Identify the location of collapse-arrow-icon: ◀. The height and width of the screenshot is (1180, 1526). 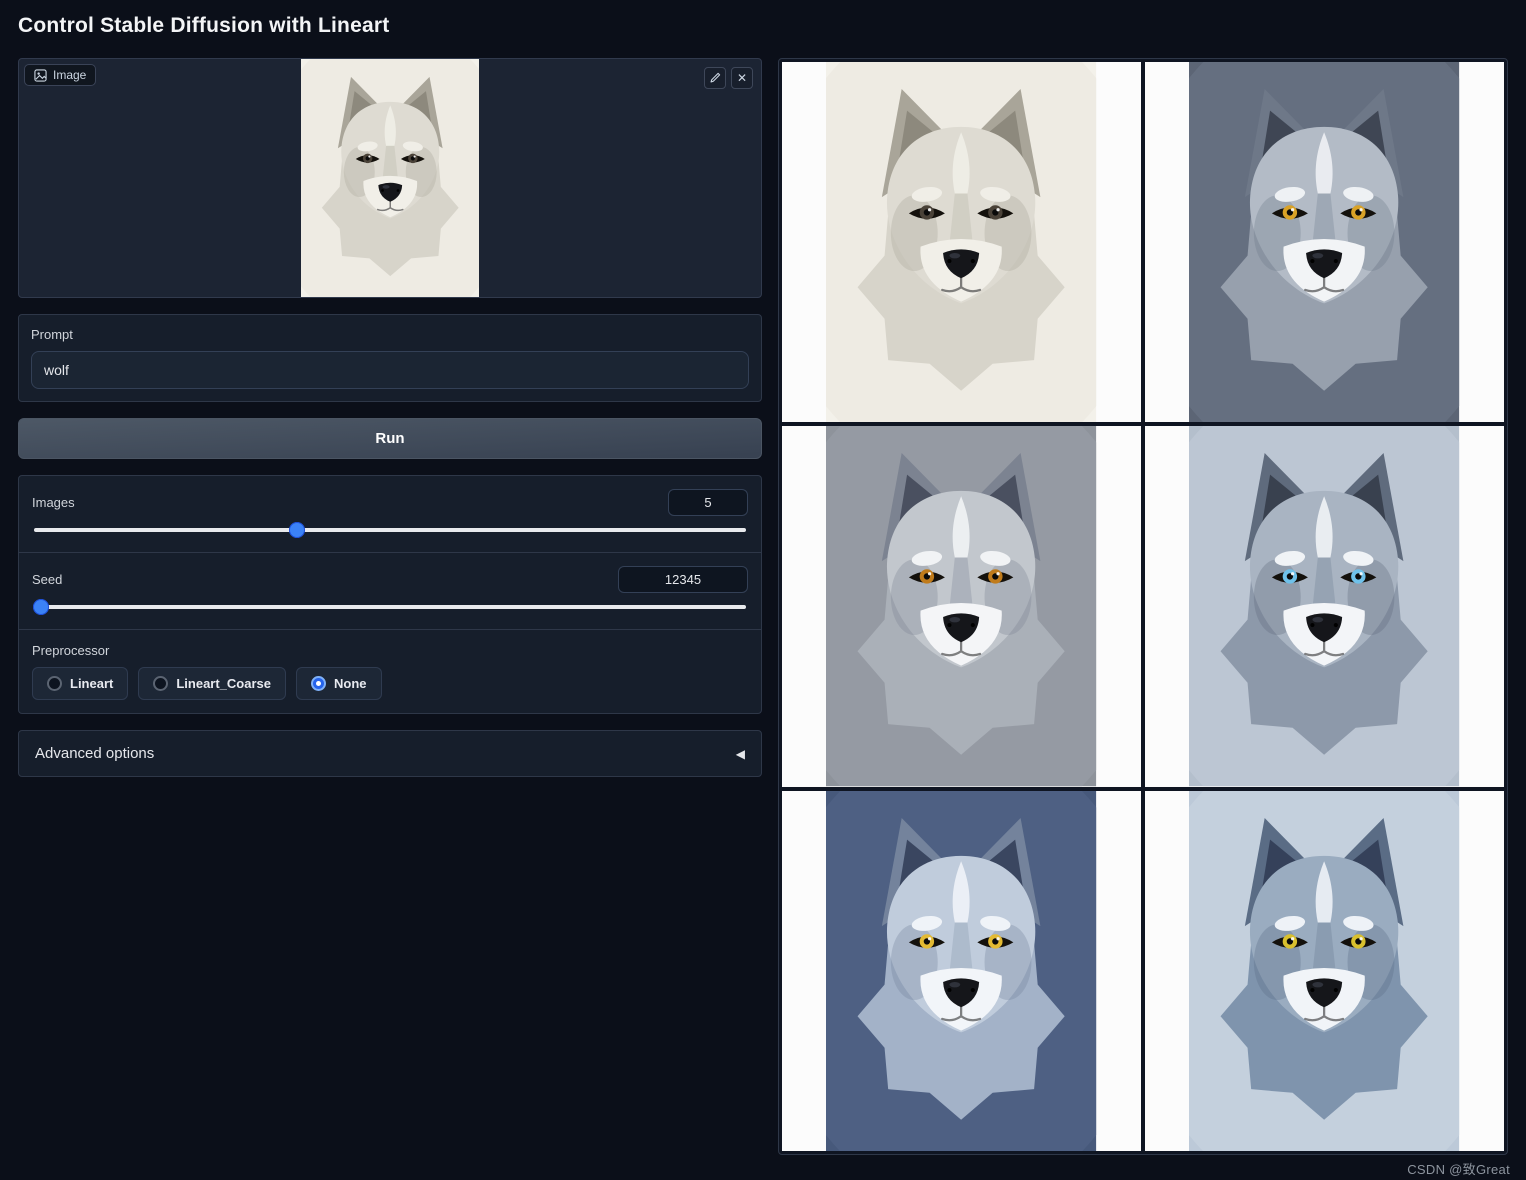
(740, 753).